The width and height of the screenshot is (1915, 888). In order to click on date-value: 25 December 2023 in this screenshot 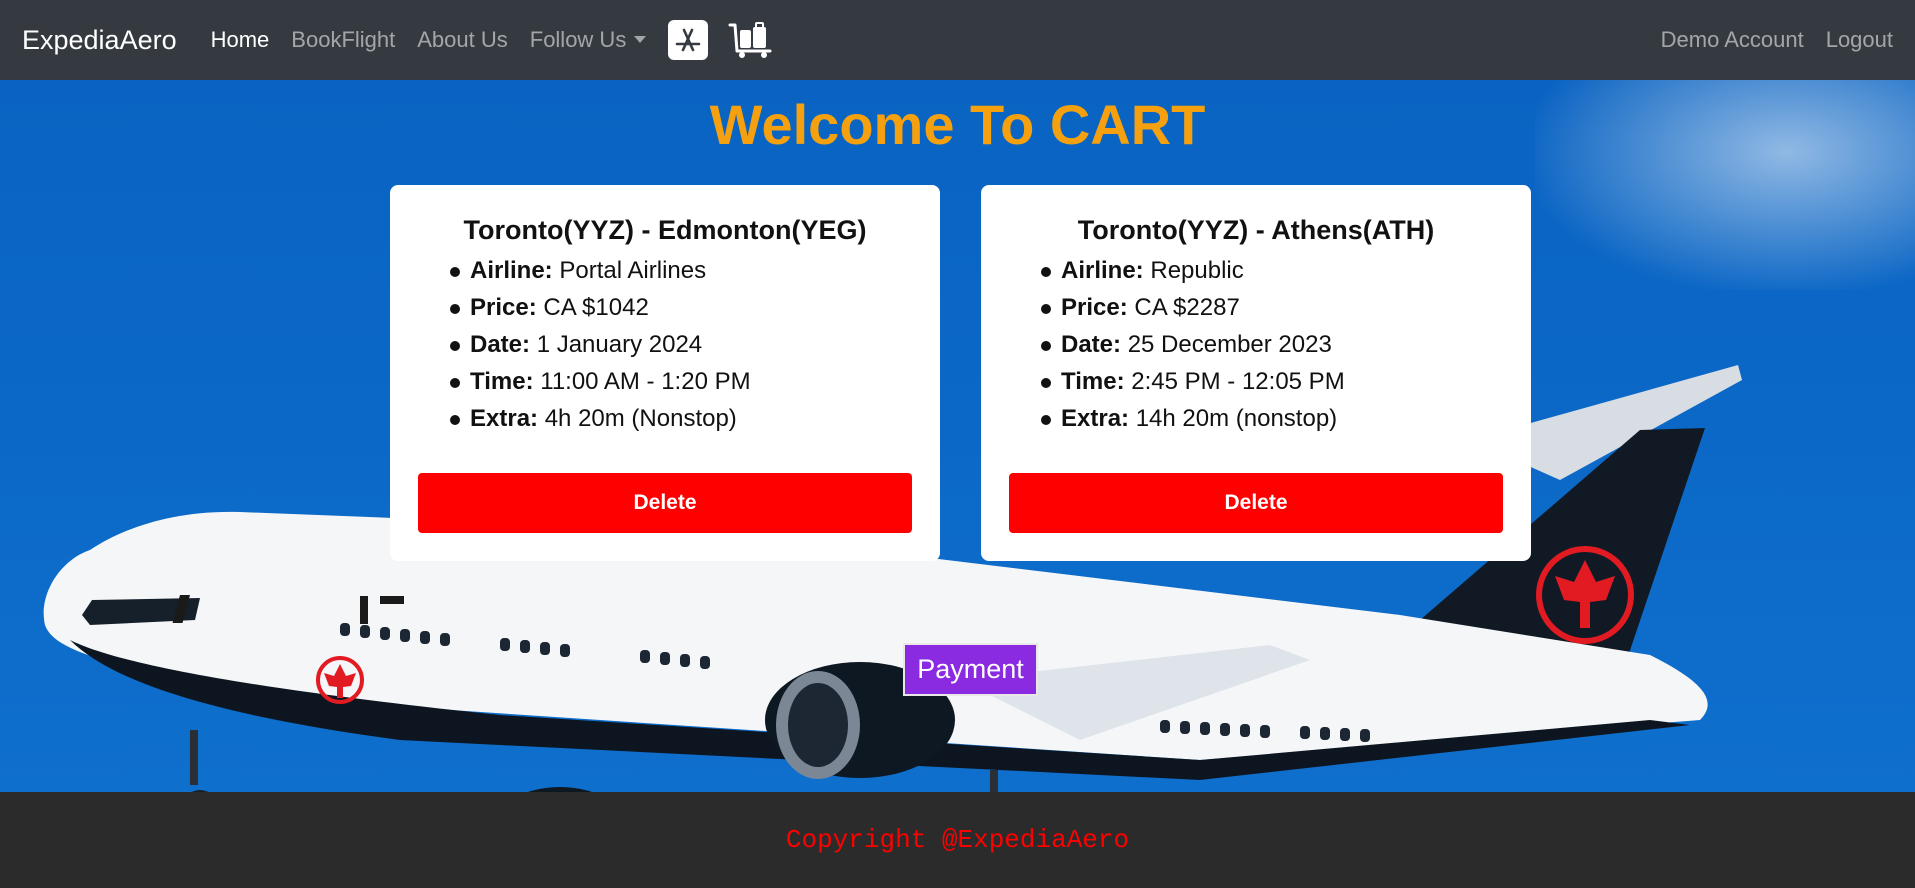, I will do `click(1229, 344)`.